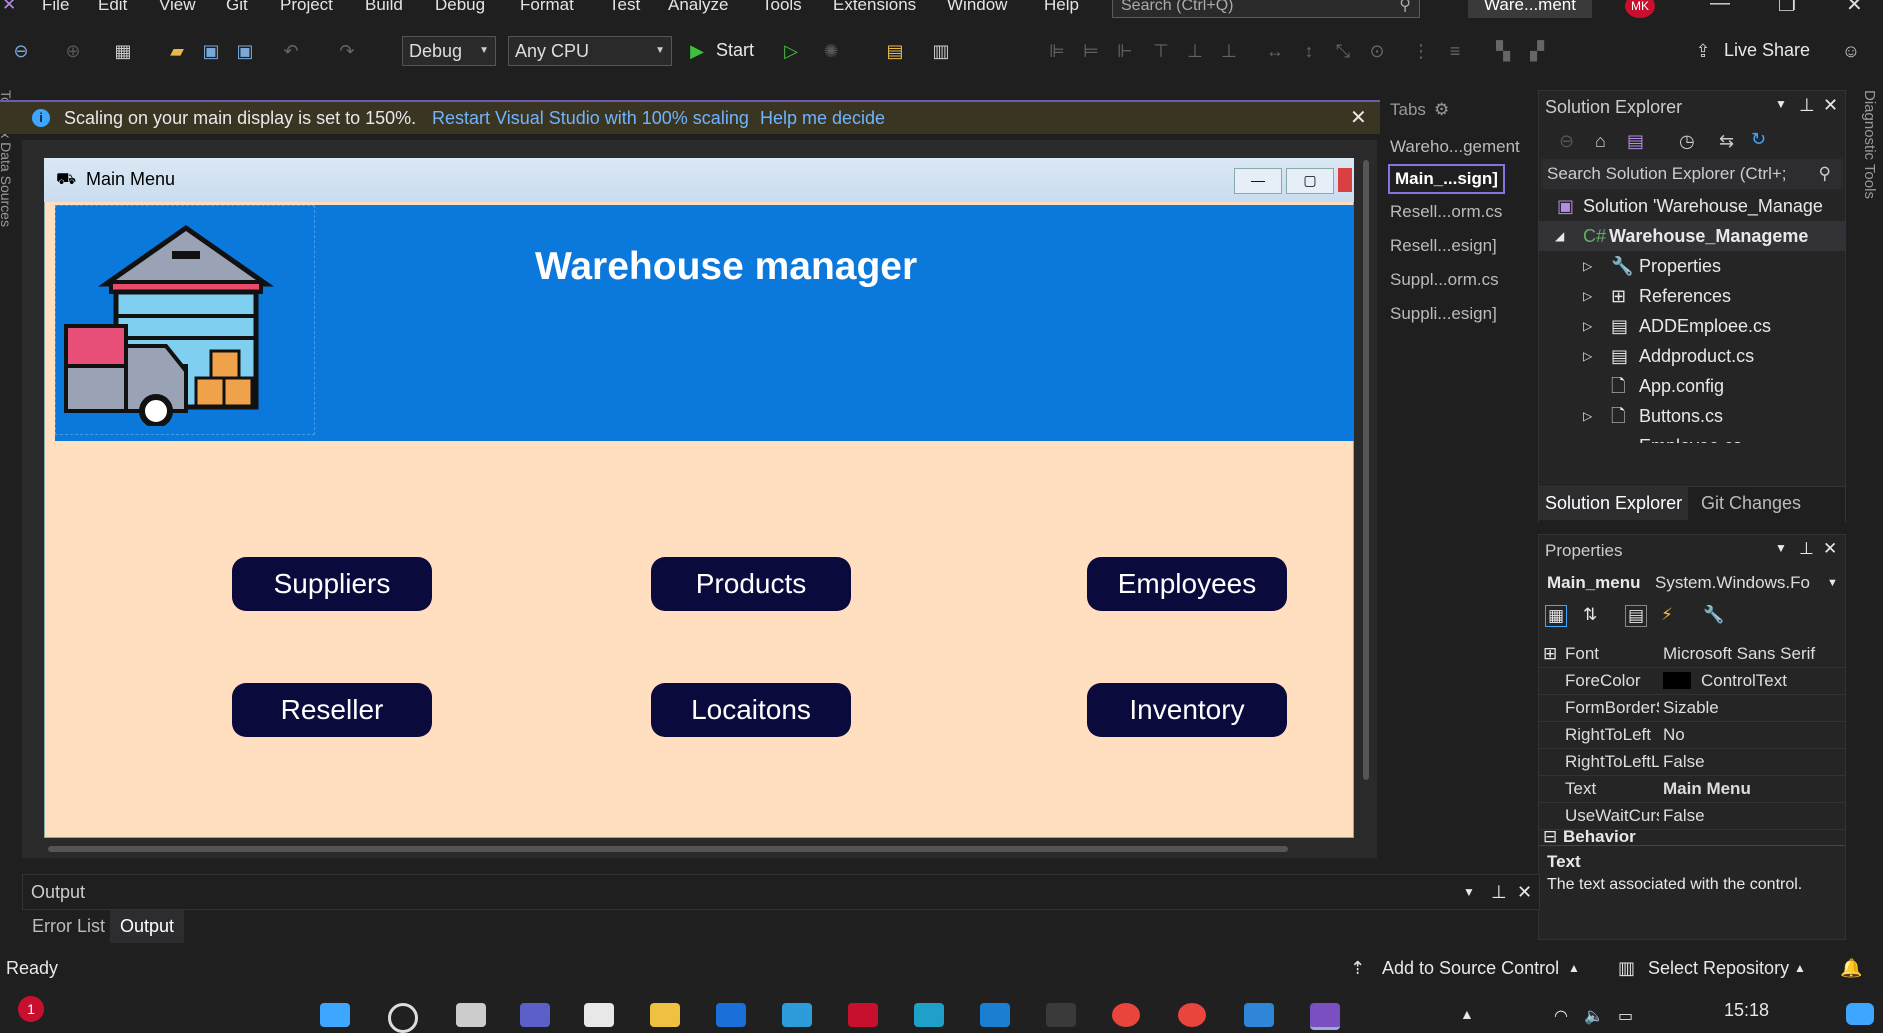  What do you see at coordinates (624, 7) in the screenshot?
I see `menu-test: Test` at bounding box center [624, 7].